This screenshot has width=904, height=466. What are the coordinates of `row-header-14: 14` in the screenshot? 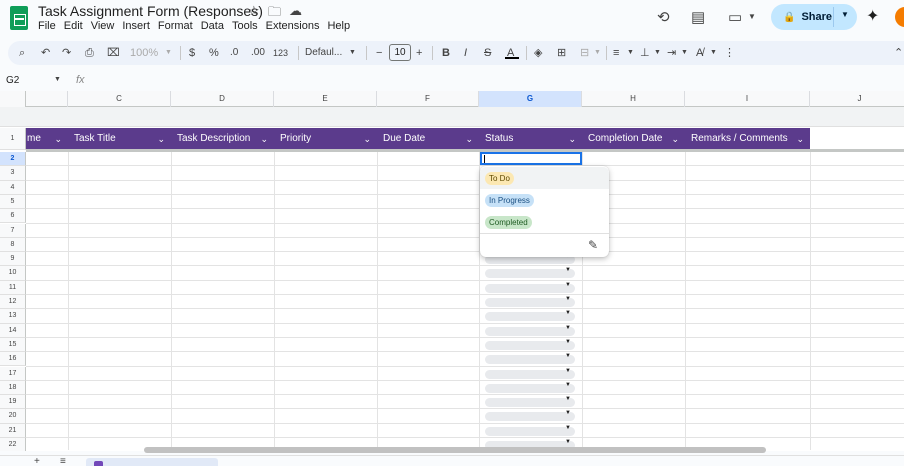 It's located at (13, 330).